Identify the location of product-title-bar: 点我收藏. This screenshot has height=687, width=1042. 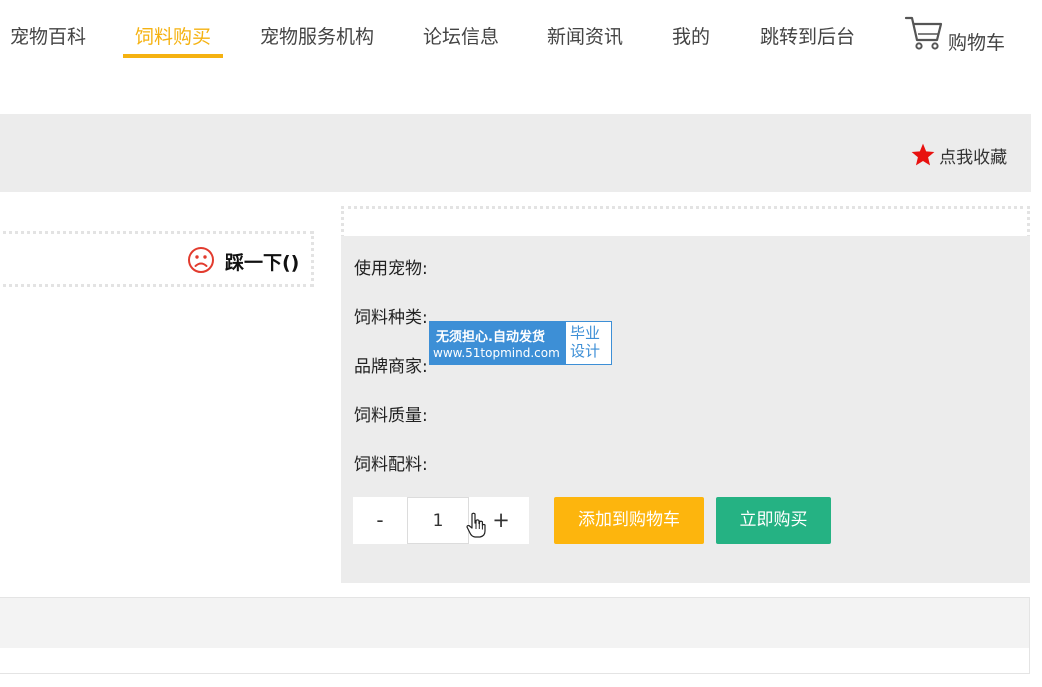
(515, 153).